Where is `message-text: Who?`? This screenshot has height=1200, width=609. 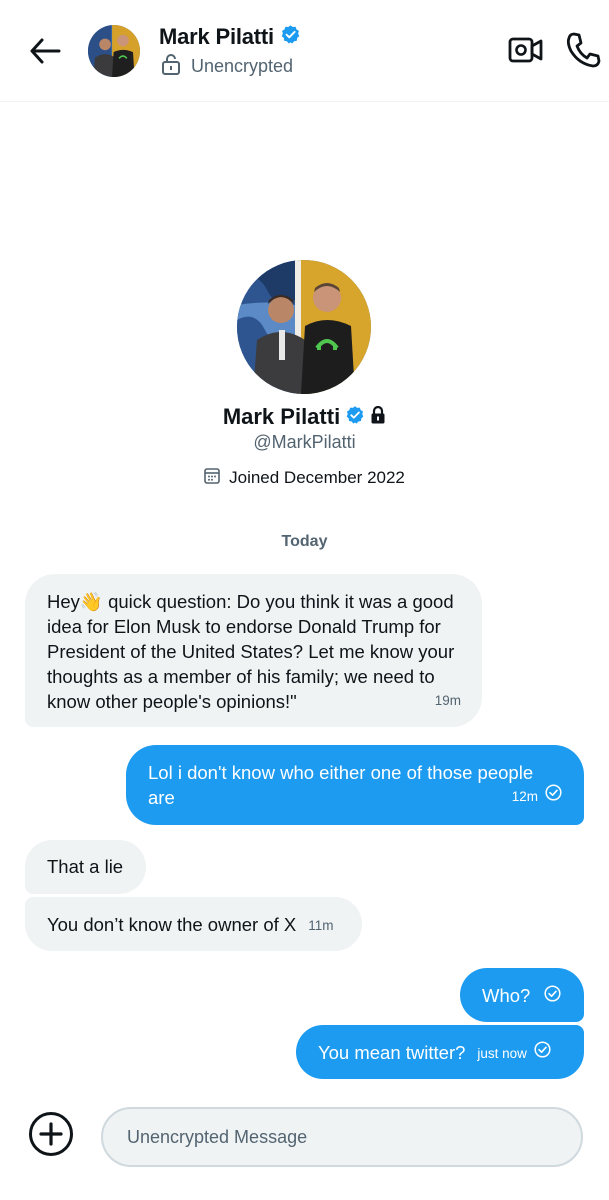 message-text: Who? is located at coordinates (506, 995).